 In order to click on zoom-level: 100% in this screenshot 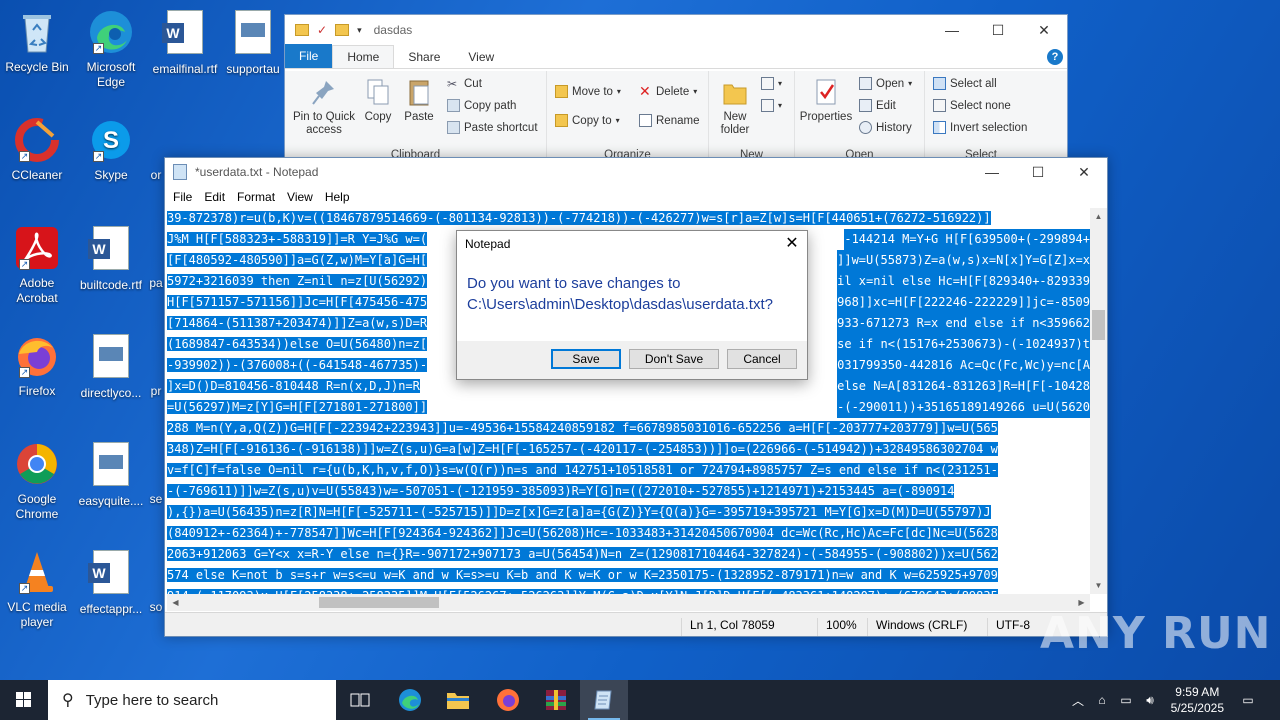, I will do `click(837, 627)`.